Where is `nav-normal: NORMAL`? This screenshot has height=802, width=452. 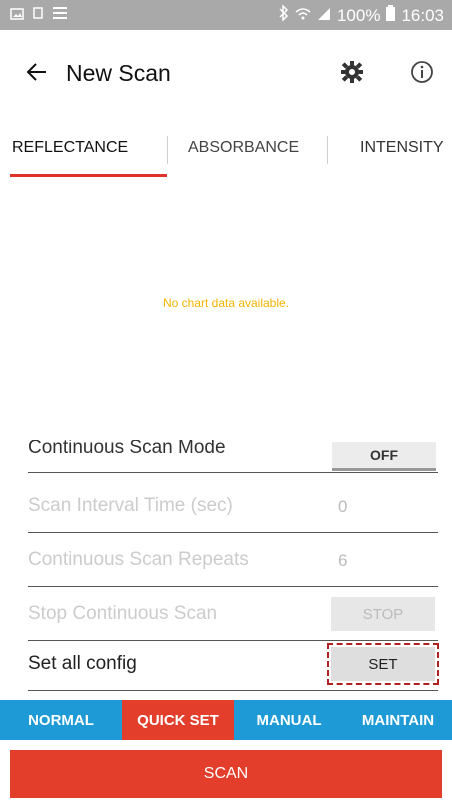
nav-normal: NORMAL is located at coordinates (61, 720).